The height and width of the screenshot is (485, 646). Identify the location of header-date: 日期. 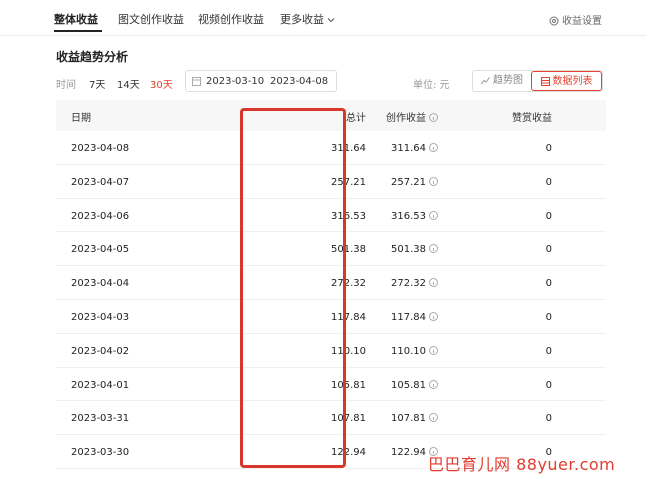
(81, 118).